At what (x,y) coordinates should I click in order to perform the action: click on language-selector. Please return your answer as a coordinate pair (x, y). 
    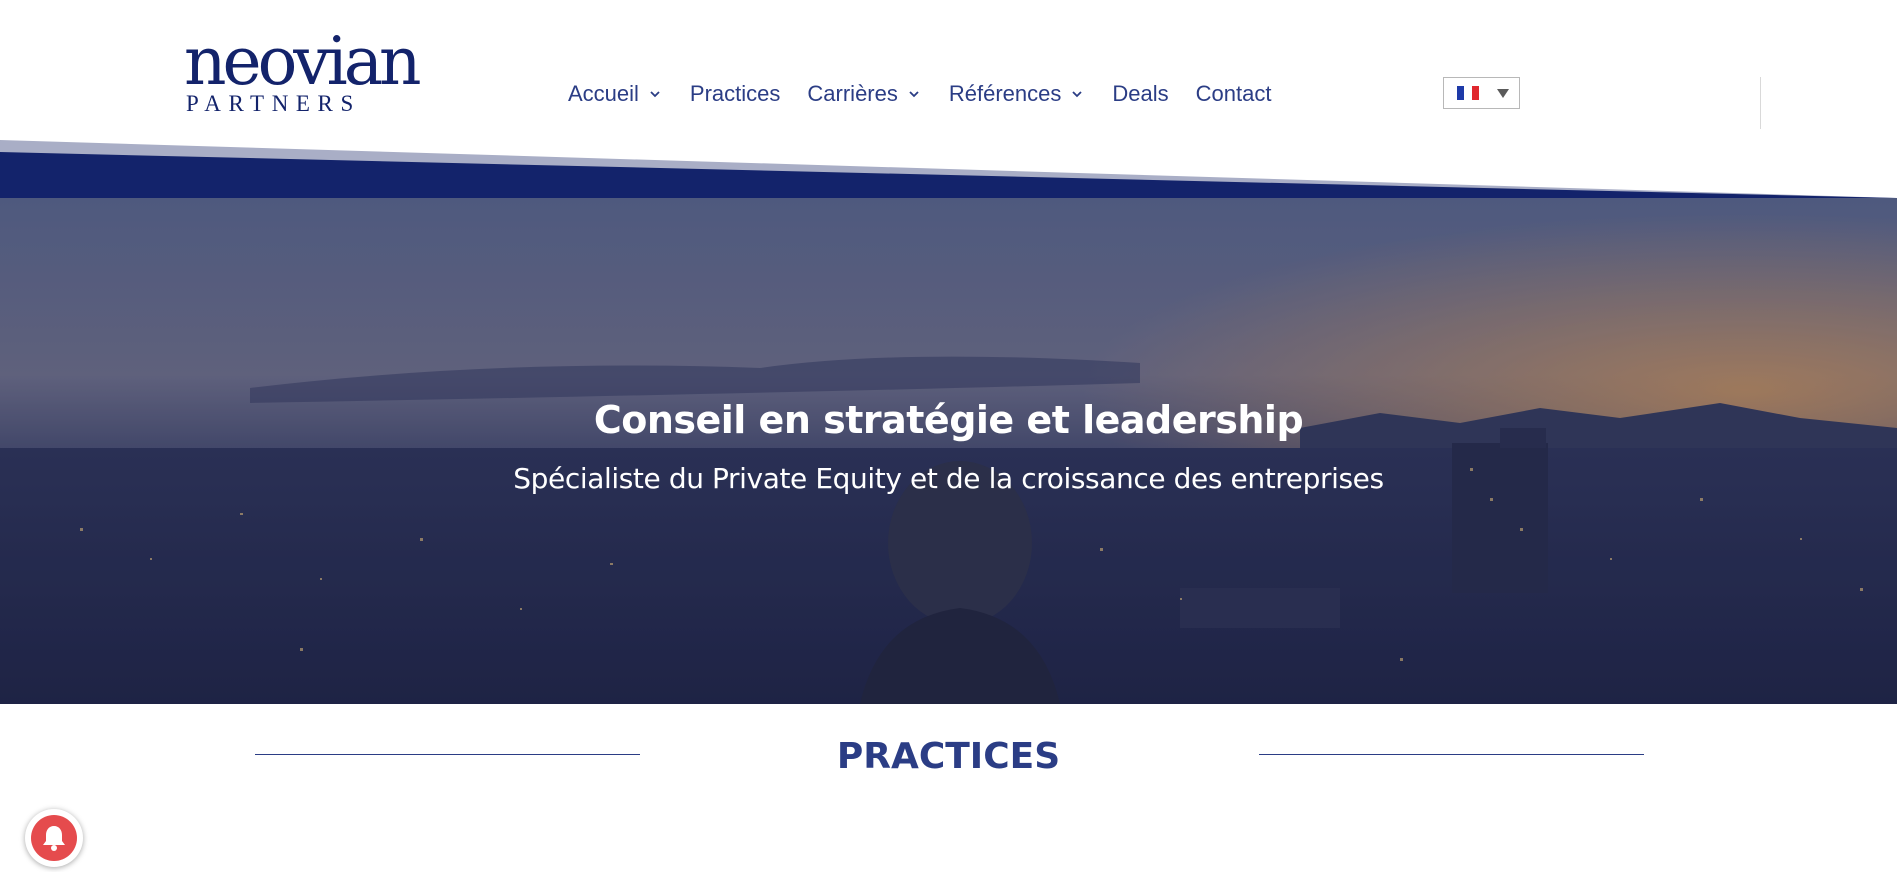
    Looking at the image, I should click on (1481, 93).